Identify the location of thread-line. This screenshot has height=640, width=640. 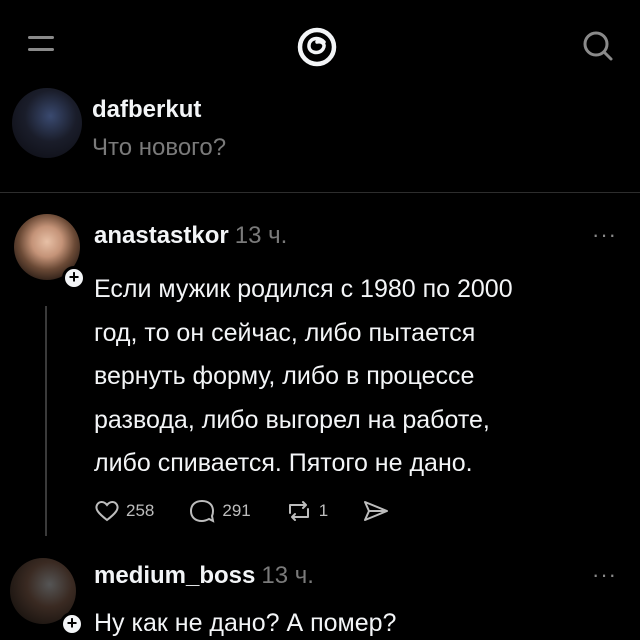
(46, 421).